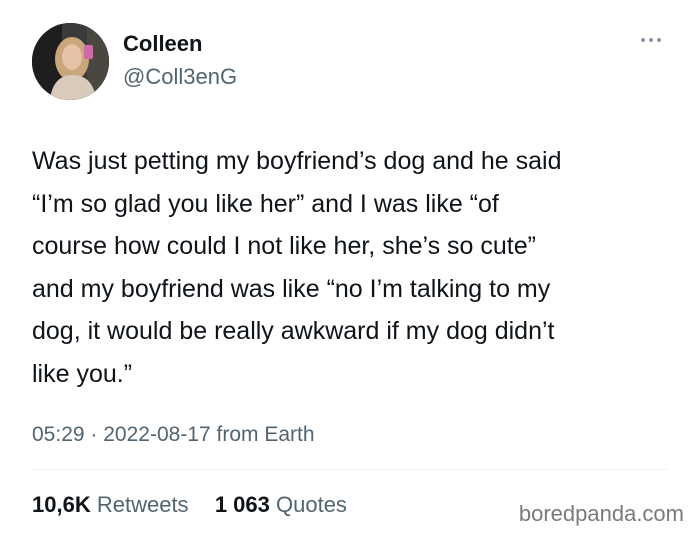  What do you see at coordinates (350, 469) in the screenshot?
I see `divider` at bounding box center [350, 469].